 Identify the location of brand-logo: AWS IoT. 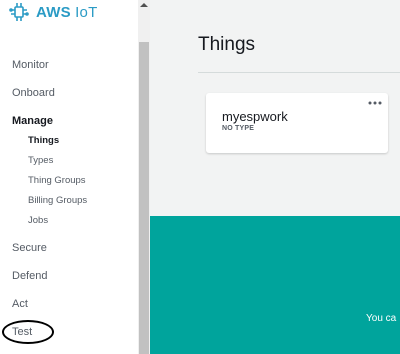
(52, 12).